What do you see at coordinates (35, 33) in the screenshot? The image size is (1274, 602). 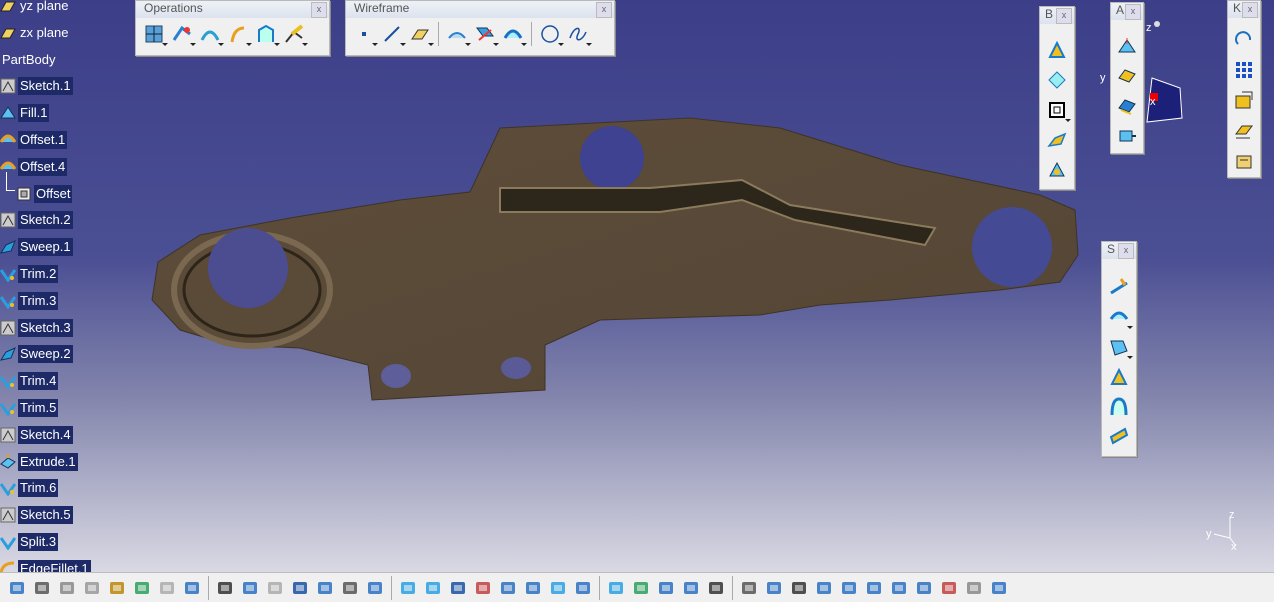 I see `tree-item: zx plane` at bounding box center [35, 33].